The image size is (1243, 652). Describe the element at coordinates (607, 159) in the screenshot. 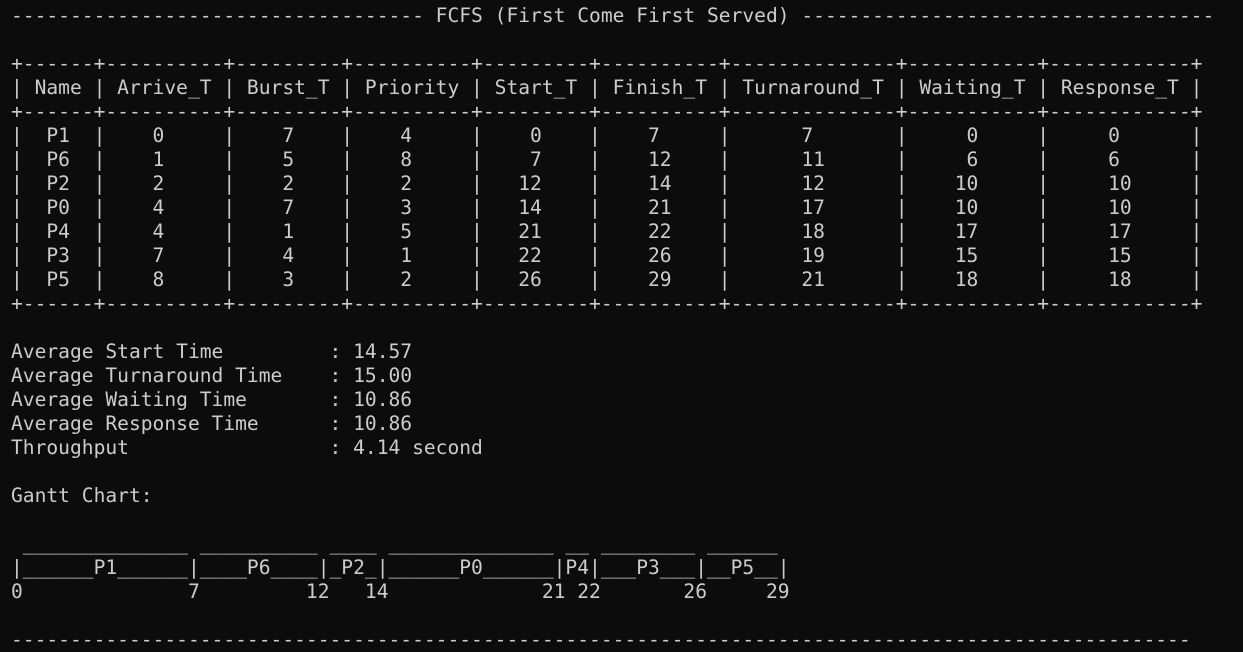

I see `table-row-p6: | P6 | 1 | 5 | 8 | 7 | 12 | 11 | 6 | 6 |` at that location.